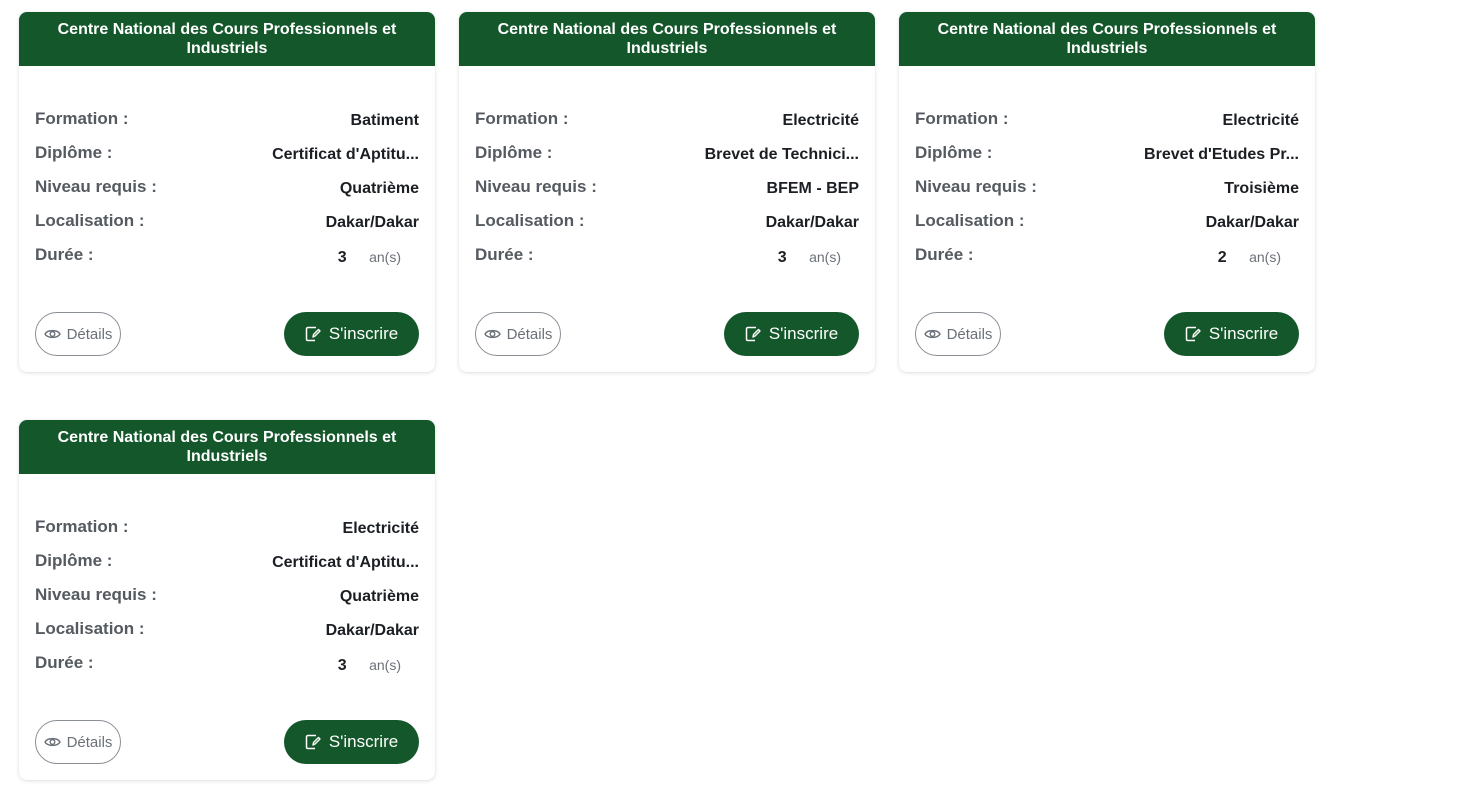 The height and width of the screenshot is (793, 1462). I want to click on niveau-row: Niveau requis : Troisième, so click(1107, 193).